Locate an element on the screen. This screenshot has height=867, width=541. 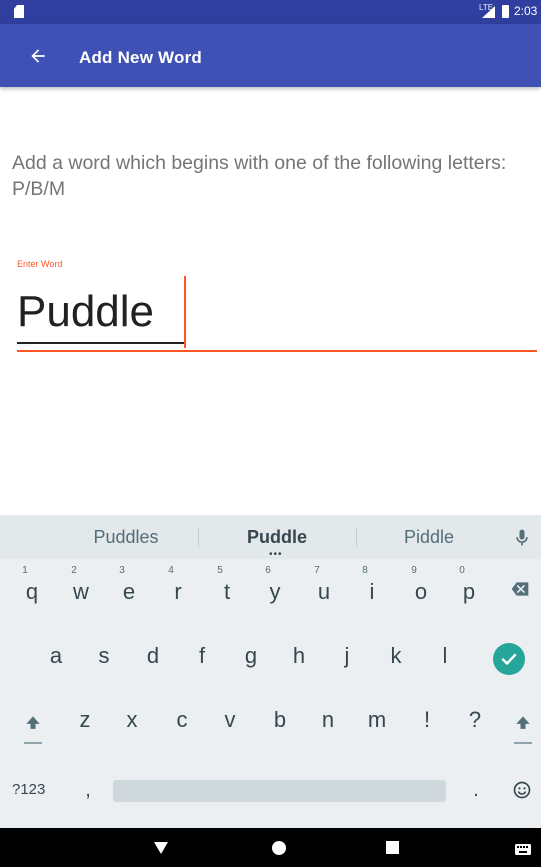
key-t: 5t is located at coordinates (227, 587).